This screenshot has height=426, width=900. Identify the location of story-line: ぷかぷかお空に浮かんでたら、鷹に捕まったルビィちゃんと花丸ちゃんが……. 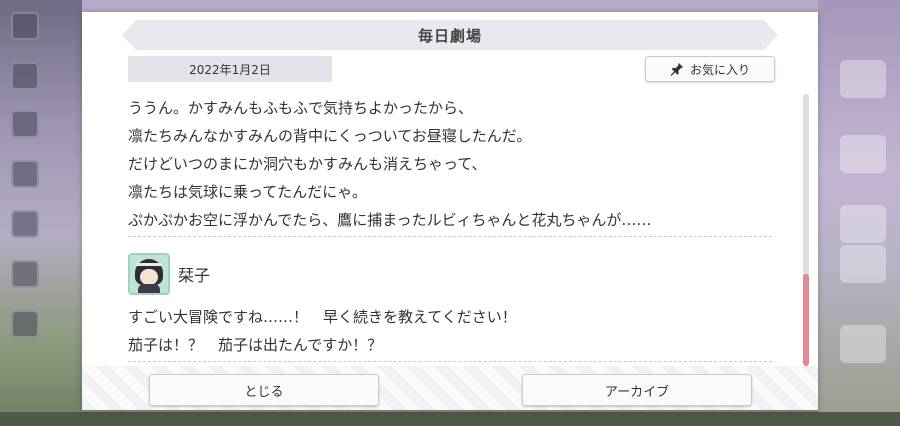
(390, 220).